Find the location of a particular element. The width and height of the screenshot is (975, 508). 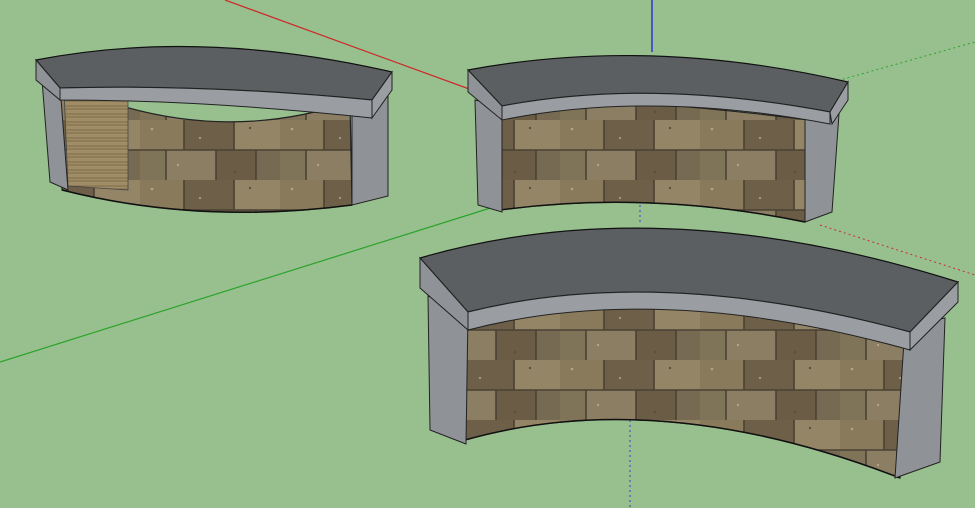

medium-curved-wall is located at coordinates (657, 138).